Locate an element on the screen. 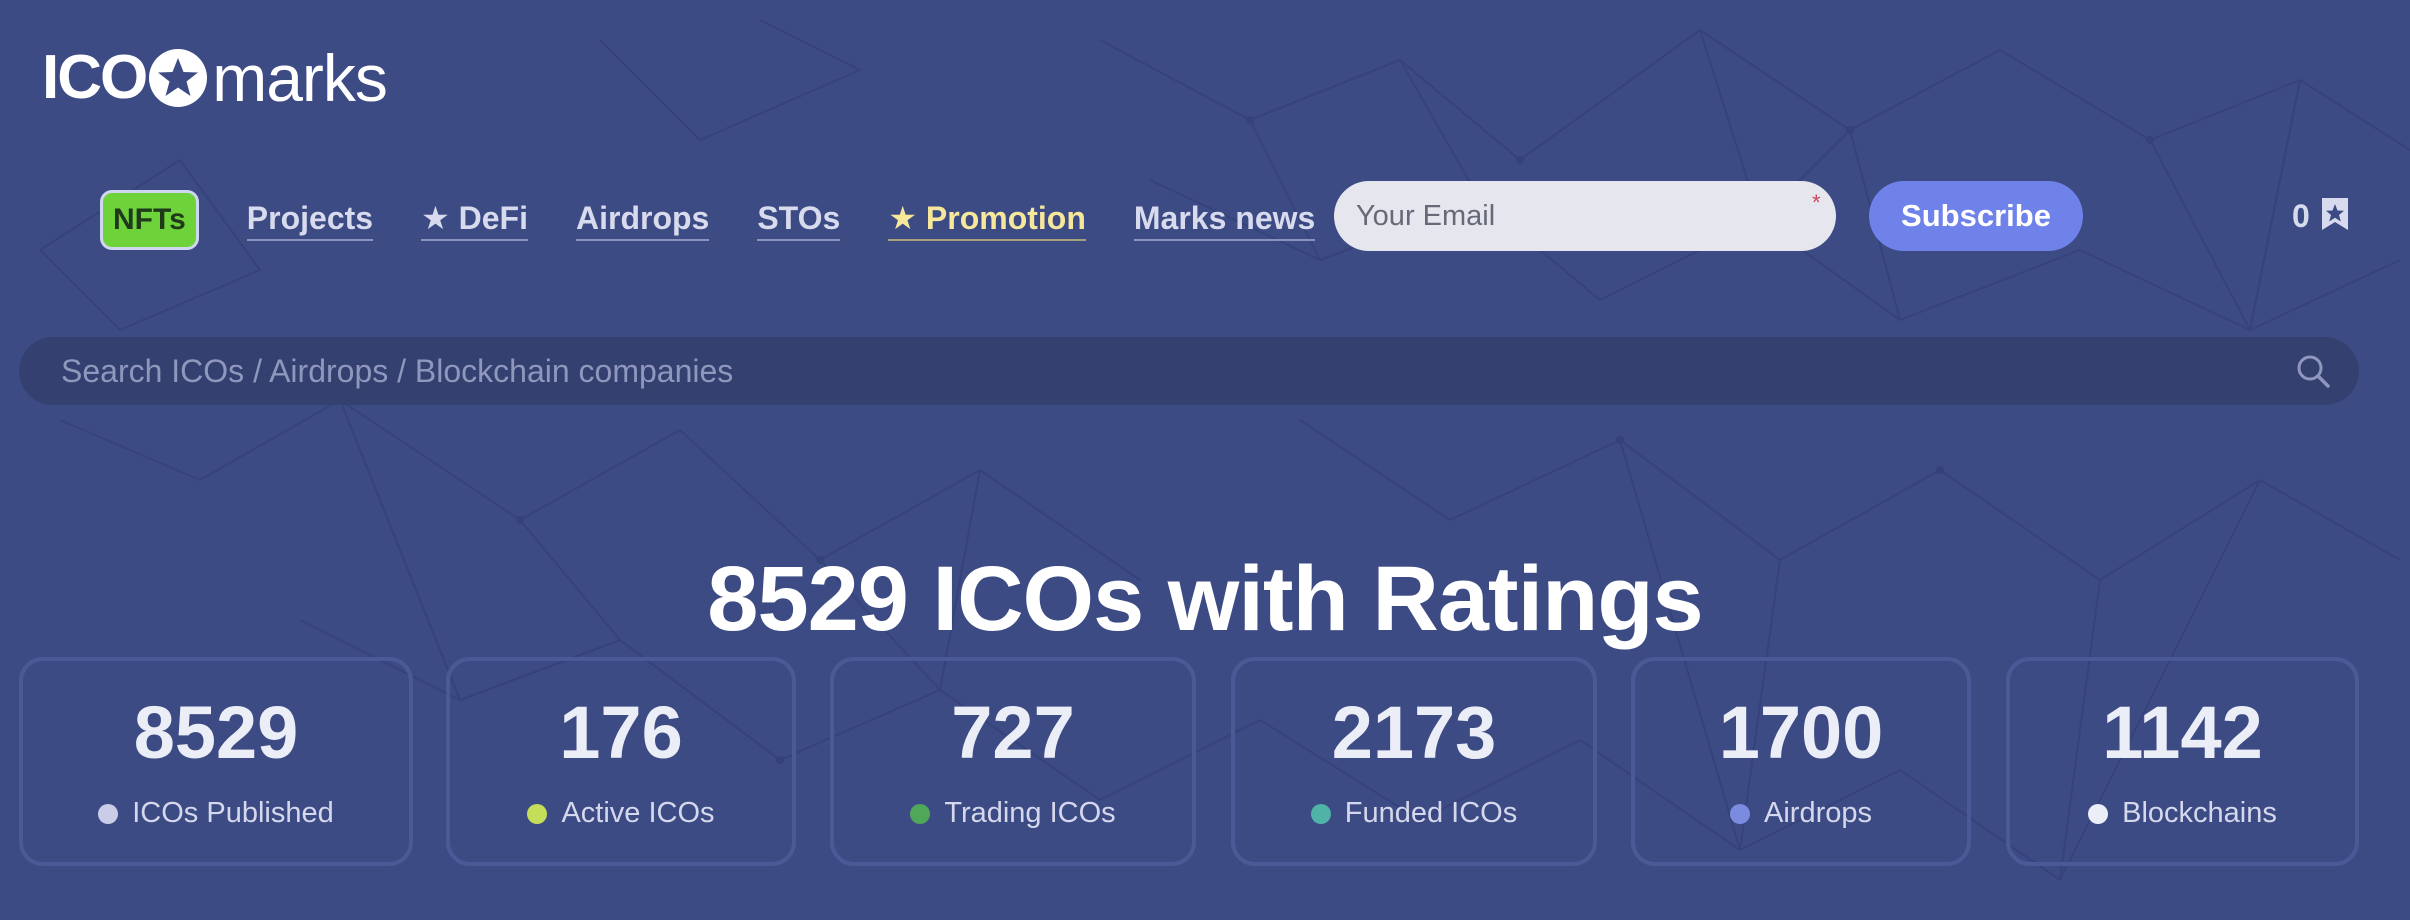 Image resolution: width=2410 pixels, height=920 pixels. stat-label: ICOs Published is located at coordinates (216, 813).